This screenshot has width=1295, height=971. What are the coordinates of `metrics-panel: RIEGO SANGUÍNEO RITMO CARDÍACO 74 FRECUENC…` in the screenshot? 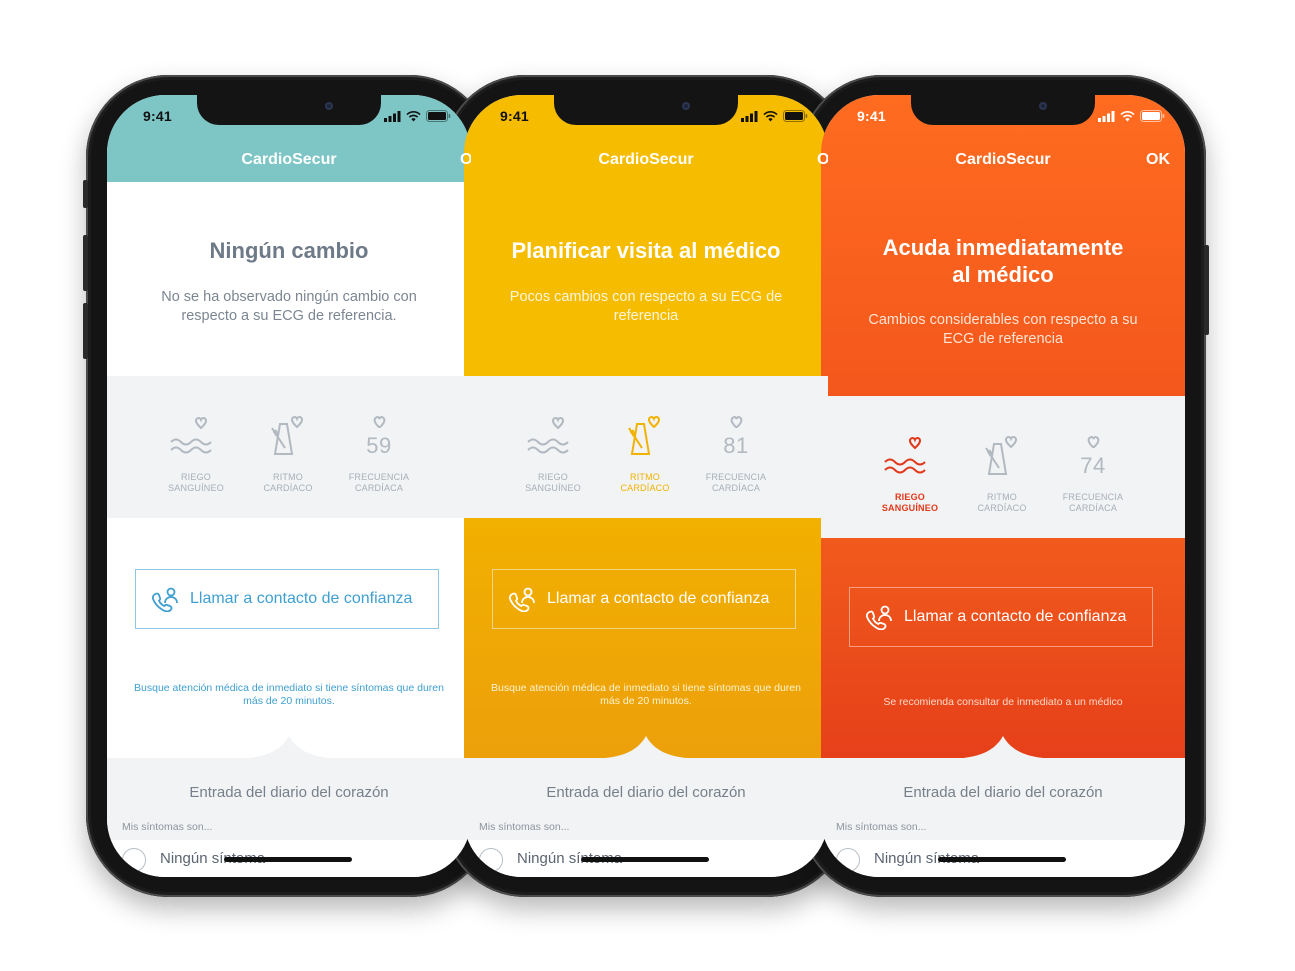 It's located at (1003, 467).